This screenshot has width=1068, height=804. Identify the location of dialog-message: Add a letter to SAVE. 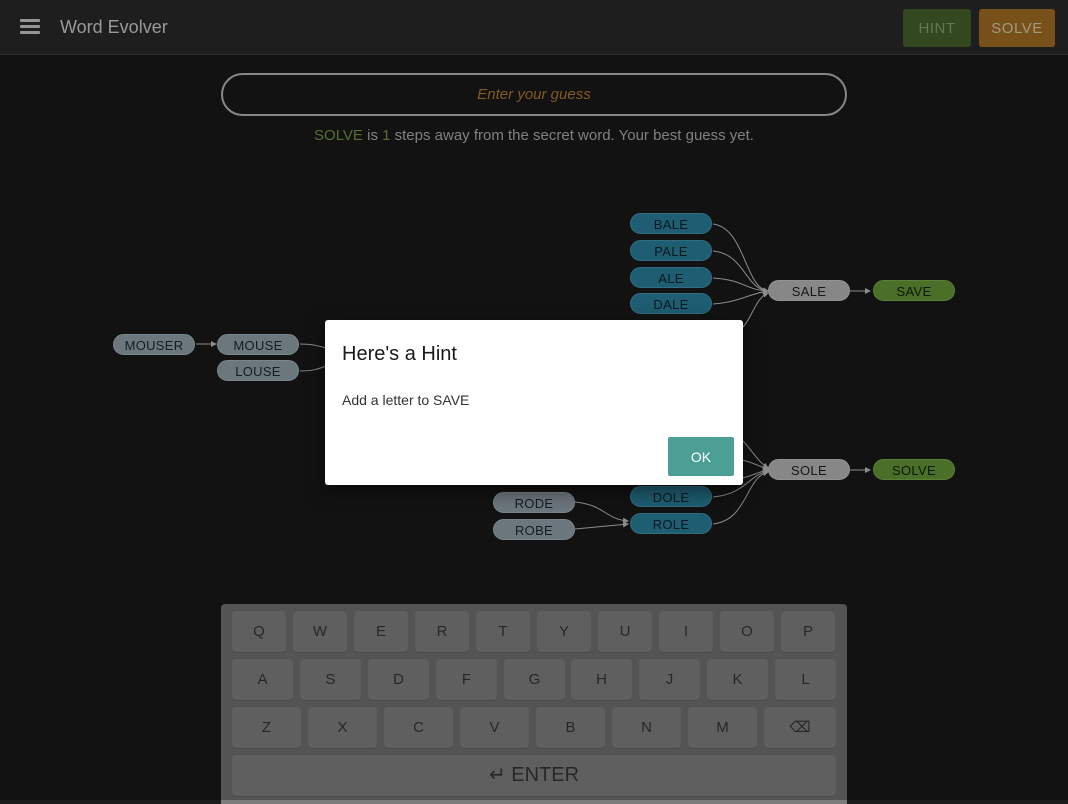
(406, 400).